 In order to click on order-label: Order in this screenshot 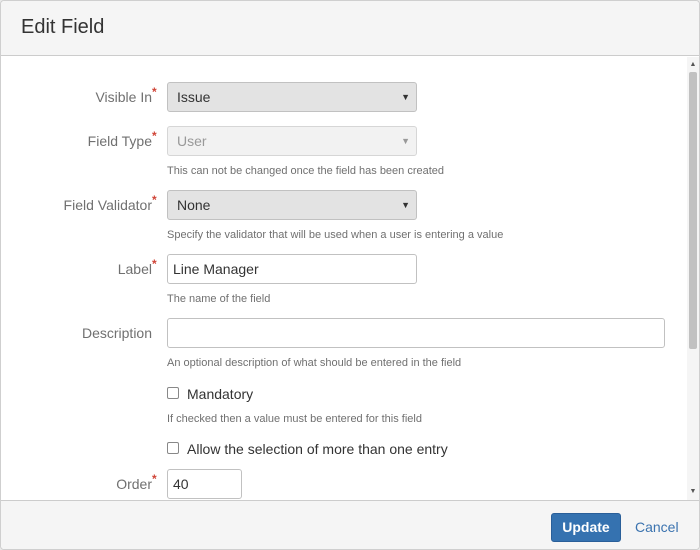, I will do `click(134, 484)`.